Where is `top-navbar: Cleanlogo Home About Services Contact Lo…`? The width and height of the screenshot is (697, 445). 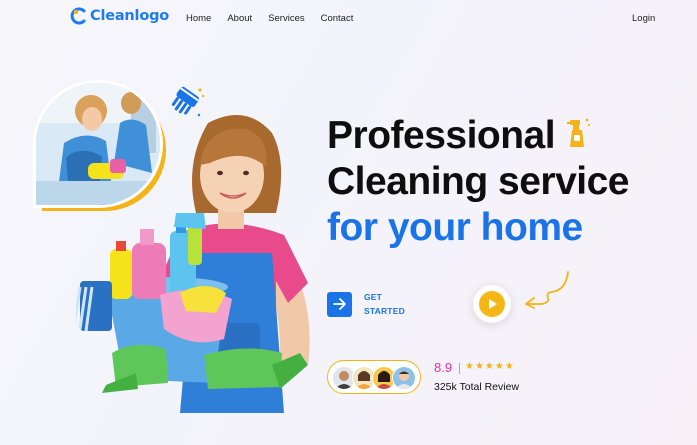
top-navbar: Cleanlogo Home About Services Contact Lo… is located at coordinates (348, 18).